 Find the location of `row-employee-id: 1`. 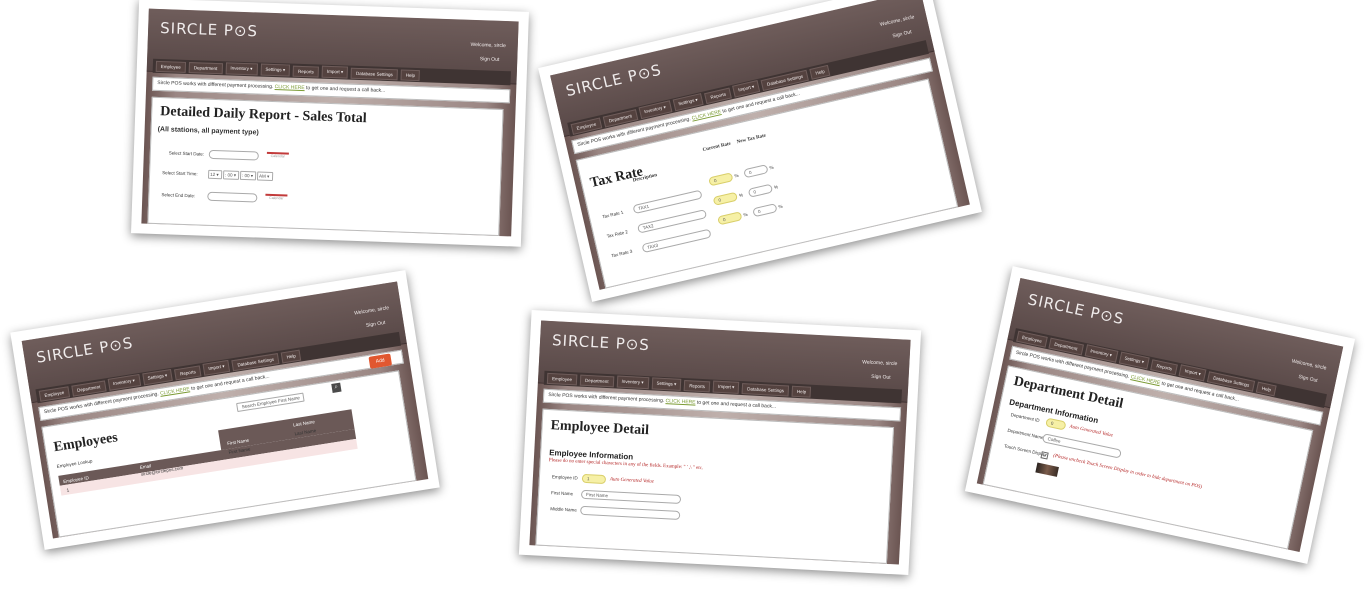

row-employee-id: 1 is located at coordinates (68, 490).